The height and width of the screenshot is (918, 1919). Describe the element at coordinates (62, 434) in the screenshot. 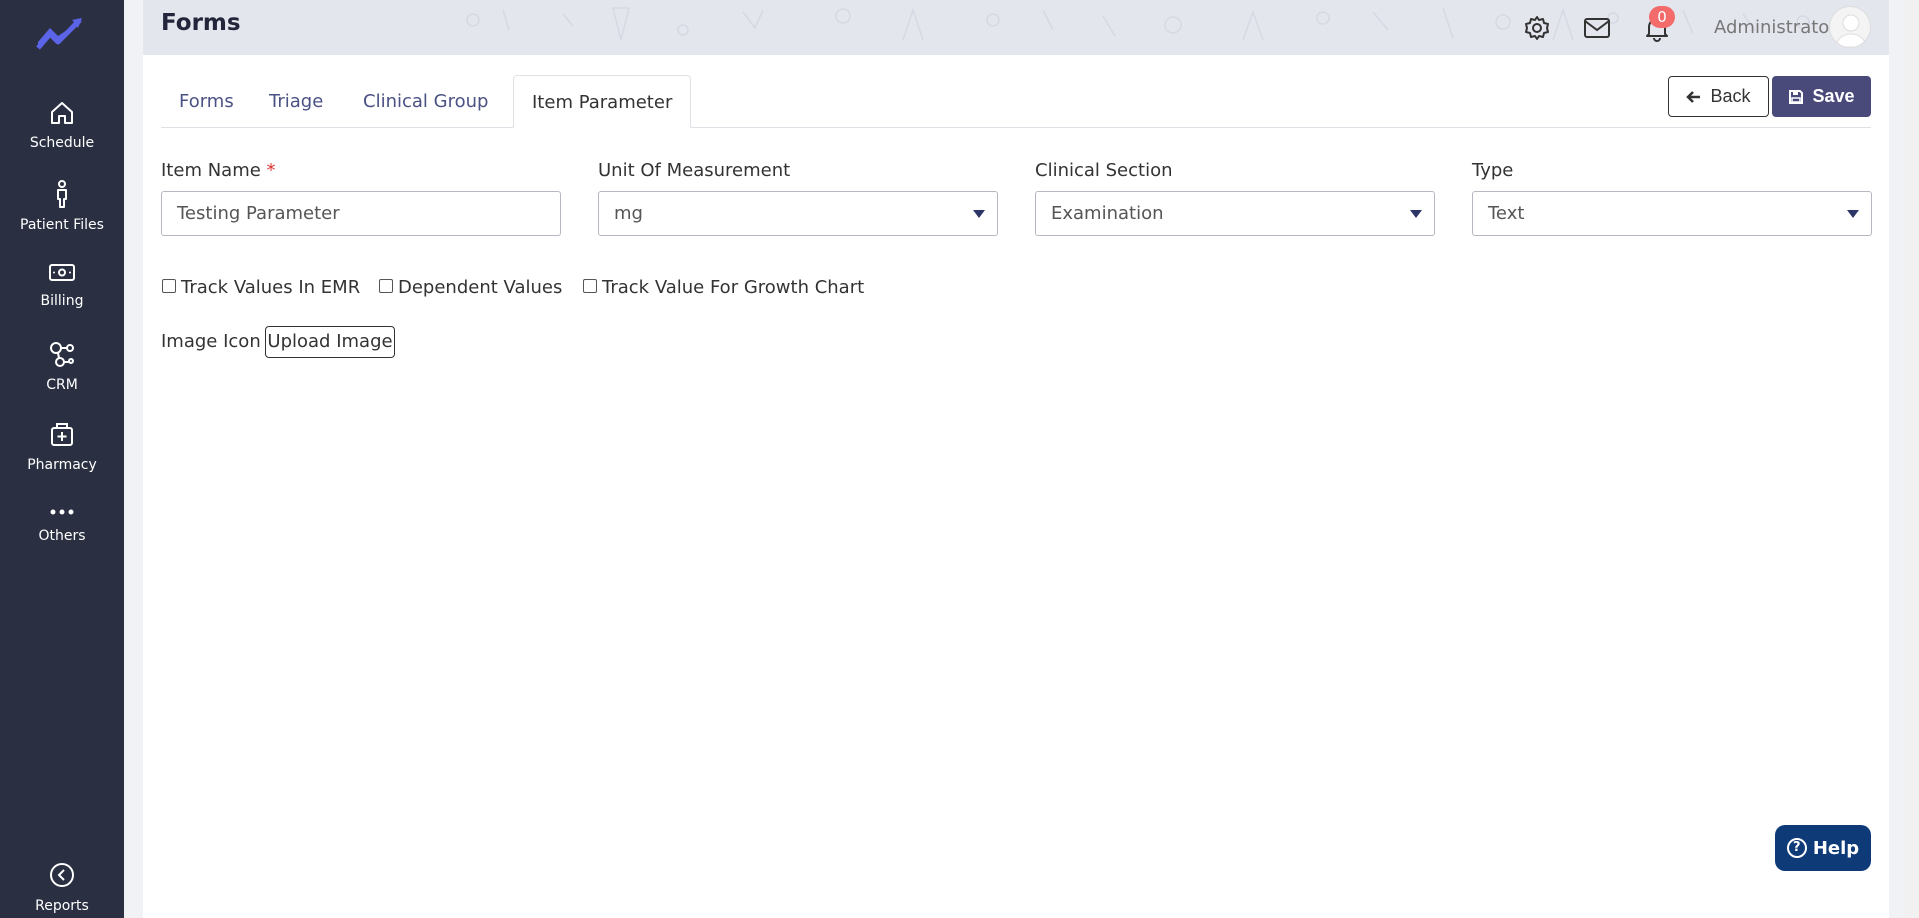

I see `pharmacy-icon` at that location.